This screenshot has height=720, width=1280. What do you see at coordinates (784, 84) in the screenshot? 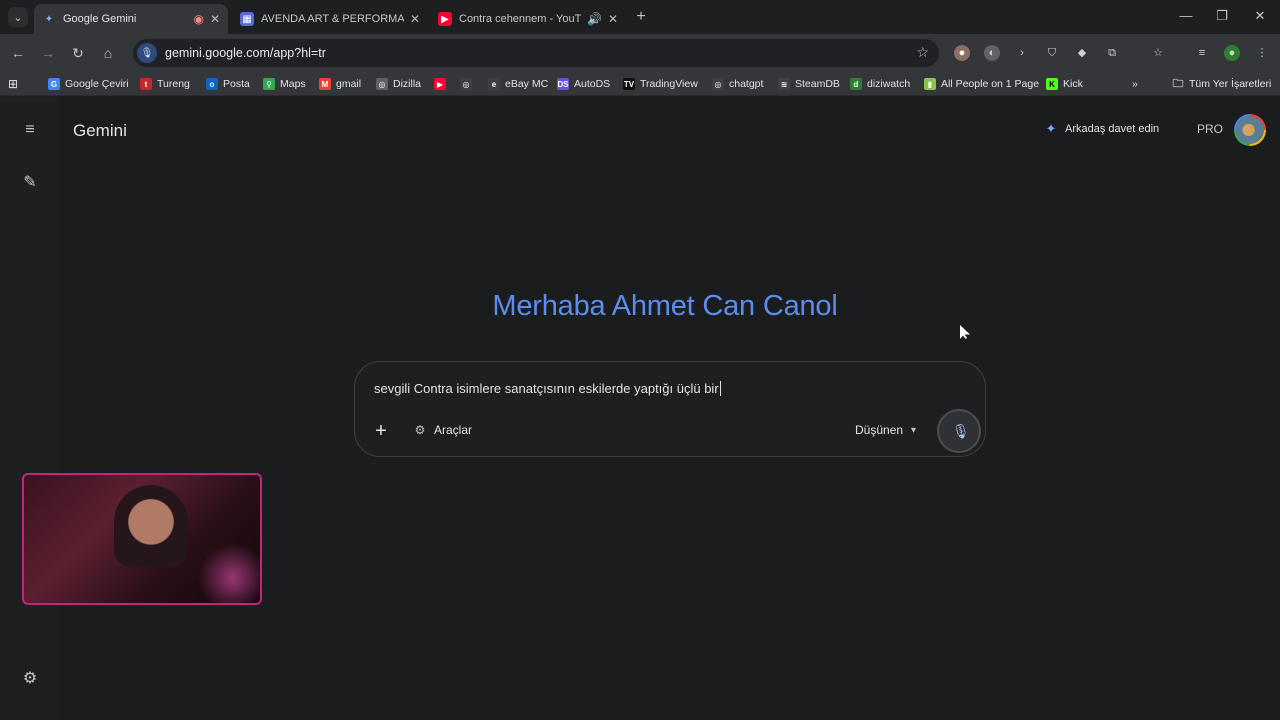
I see `steamdb-icon: ≋` at bounding box center [784, 84].